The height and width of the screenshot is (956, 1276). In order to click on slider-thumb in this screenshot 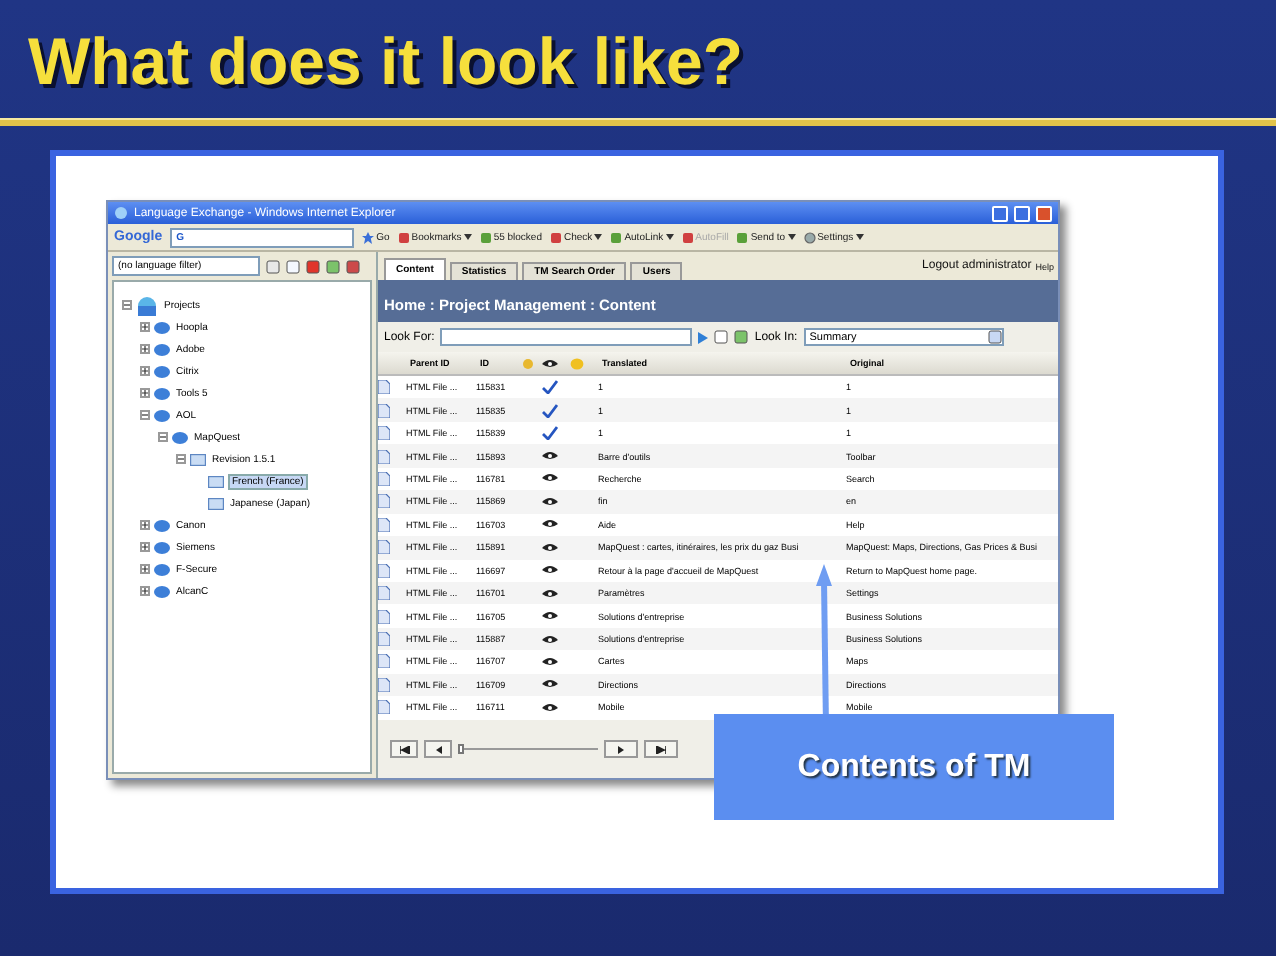, I will do `click(461, 749)`.